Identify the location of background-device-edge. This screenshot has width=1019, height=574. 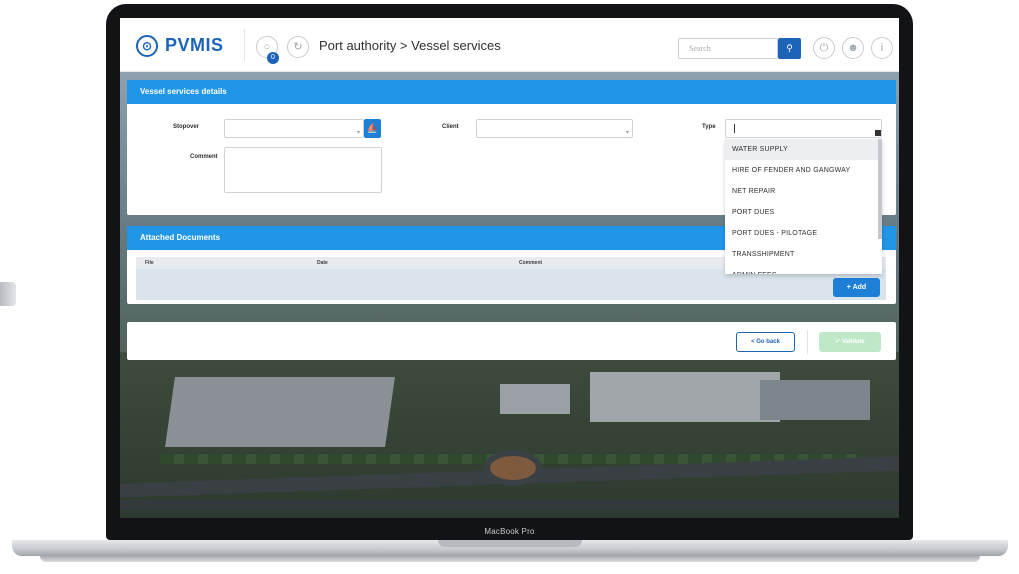
(8, 294).